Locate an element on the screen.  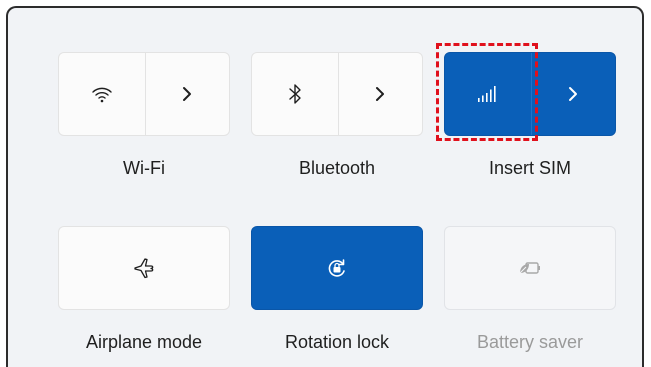
wifi-tile is located at coordinates (144, 94).